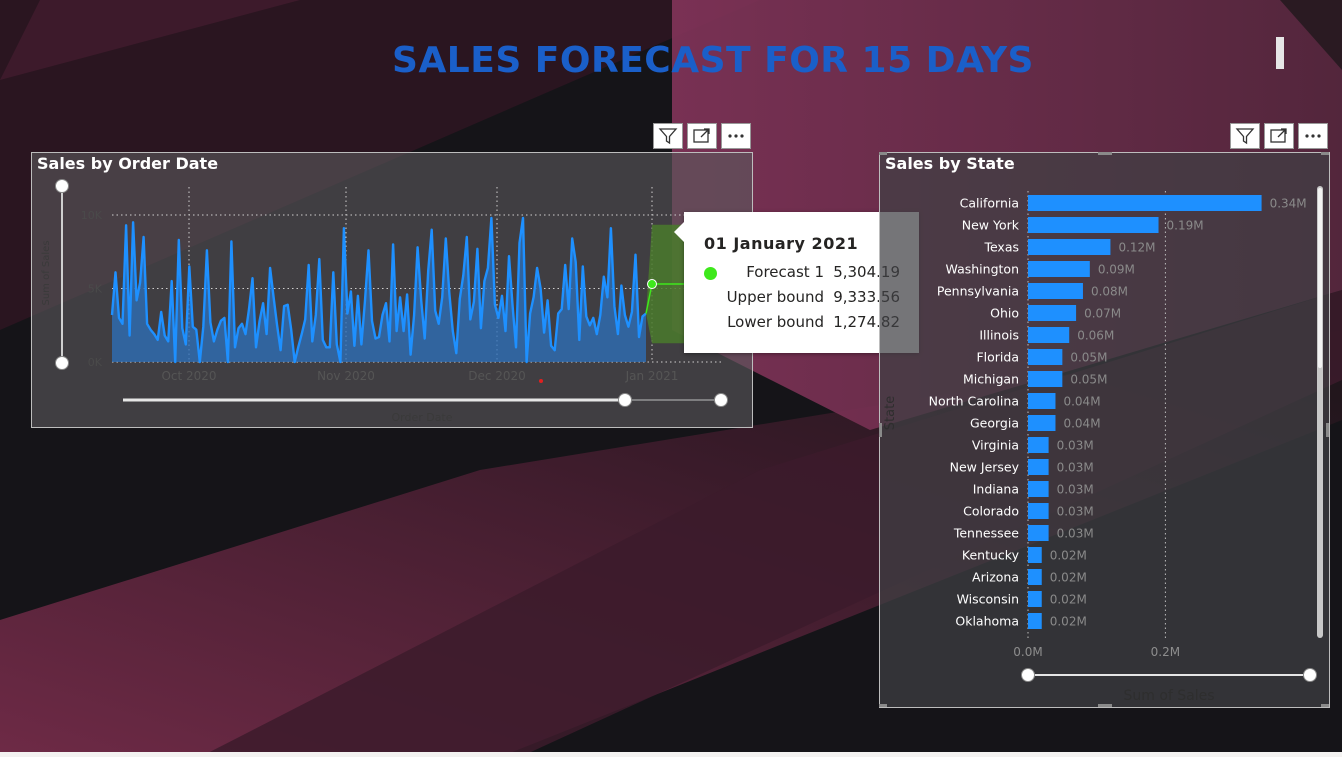 The image size is (1342, 757). I want to click on bar-data-label: 0.09M, so click(1116, 270).